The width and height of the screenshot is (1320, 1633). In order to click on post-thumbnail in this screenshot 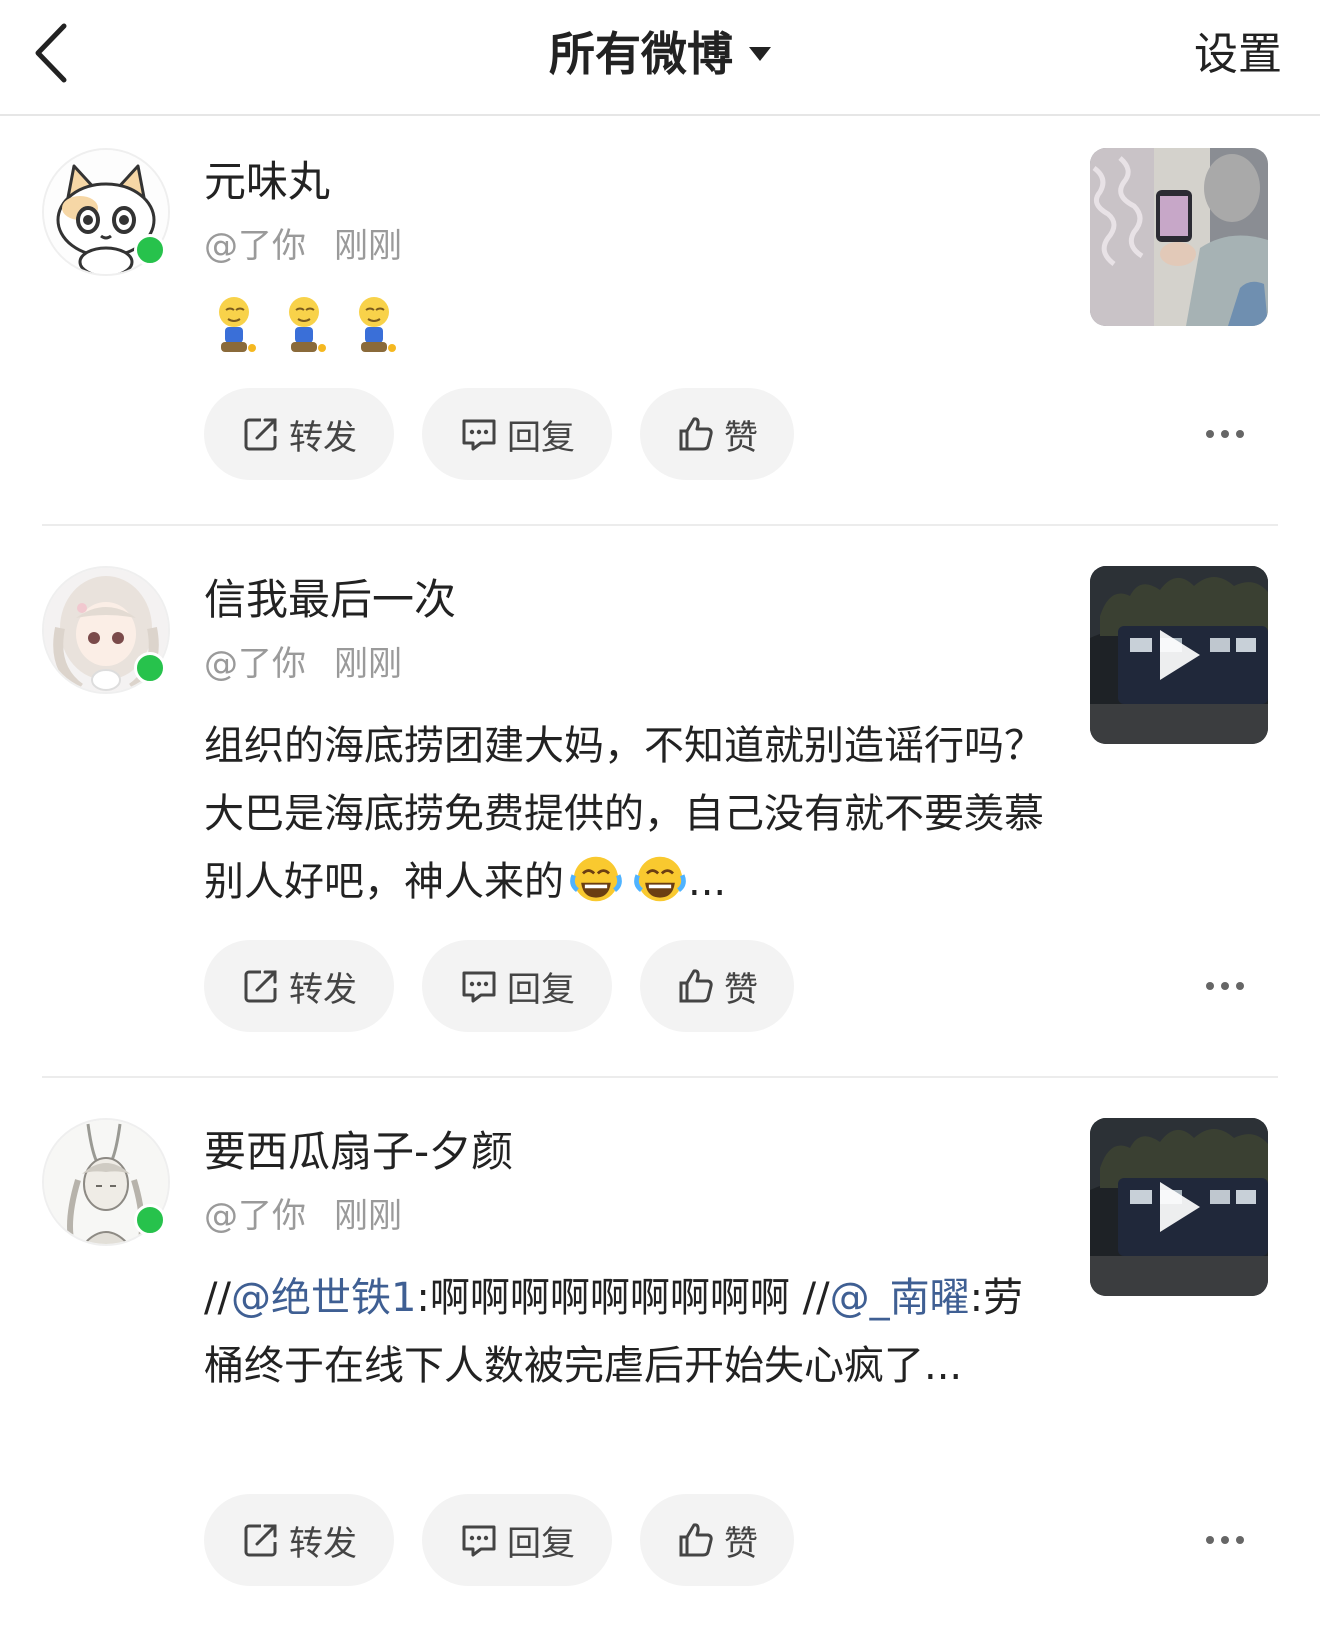, I will do `click(1179, 237)`.